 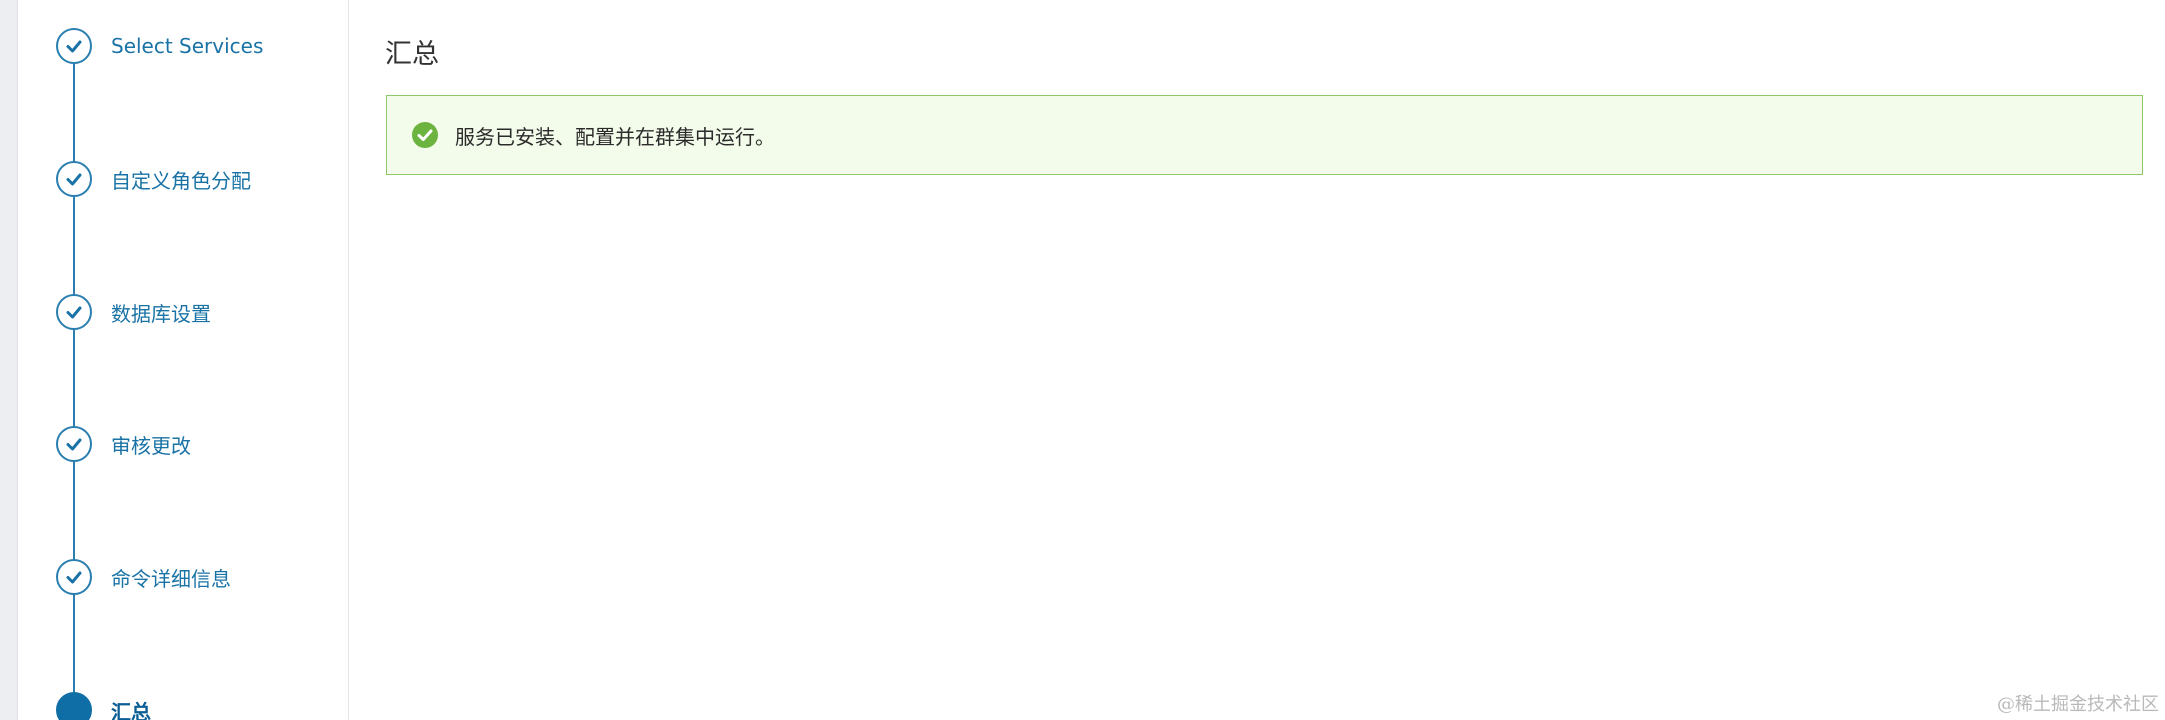 I want to click on watermark: @稀土掘金技术社区, so click(x=2078, y=704).